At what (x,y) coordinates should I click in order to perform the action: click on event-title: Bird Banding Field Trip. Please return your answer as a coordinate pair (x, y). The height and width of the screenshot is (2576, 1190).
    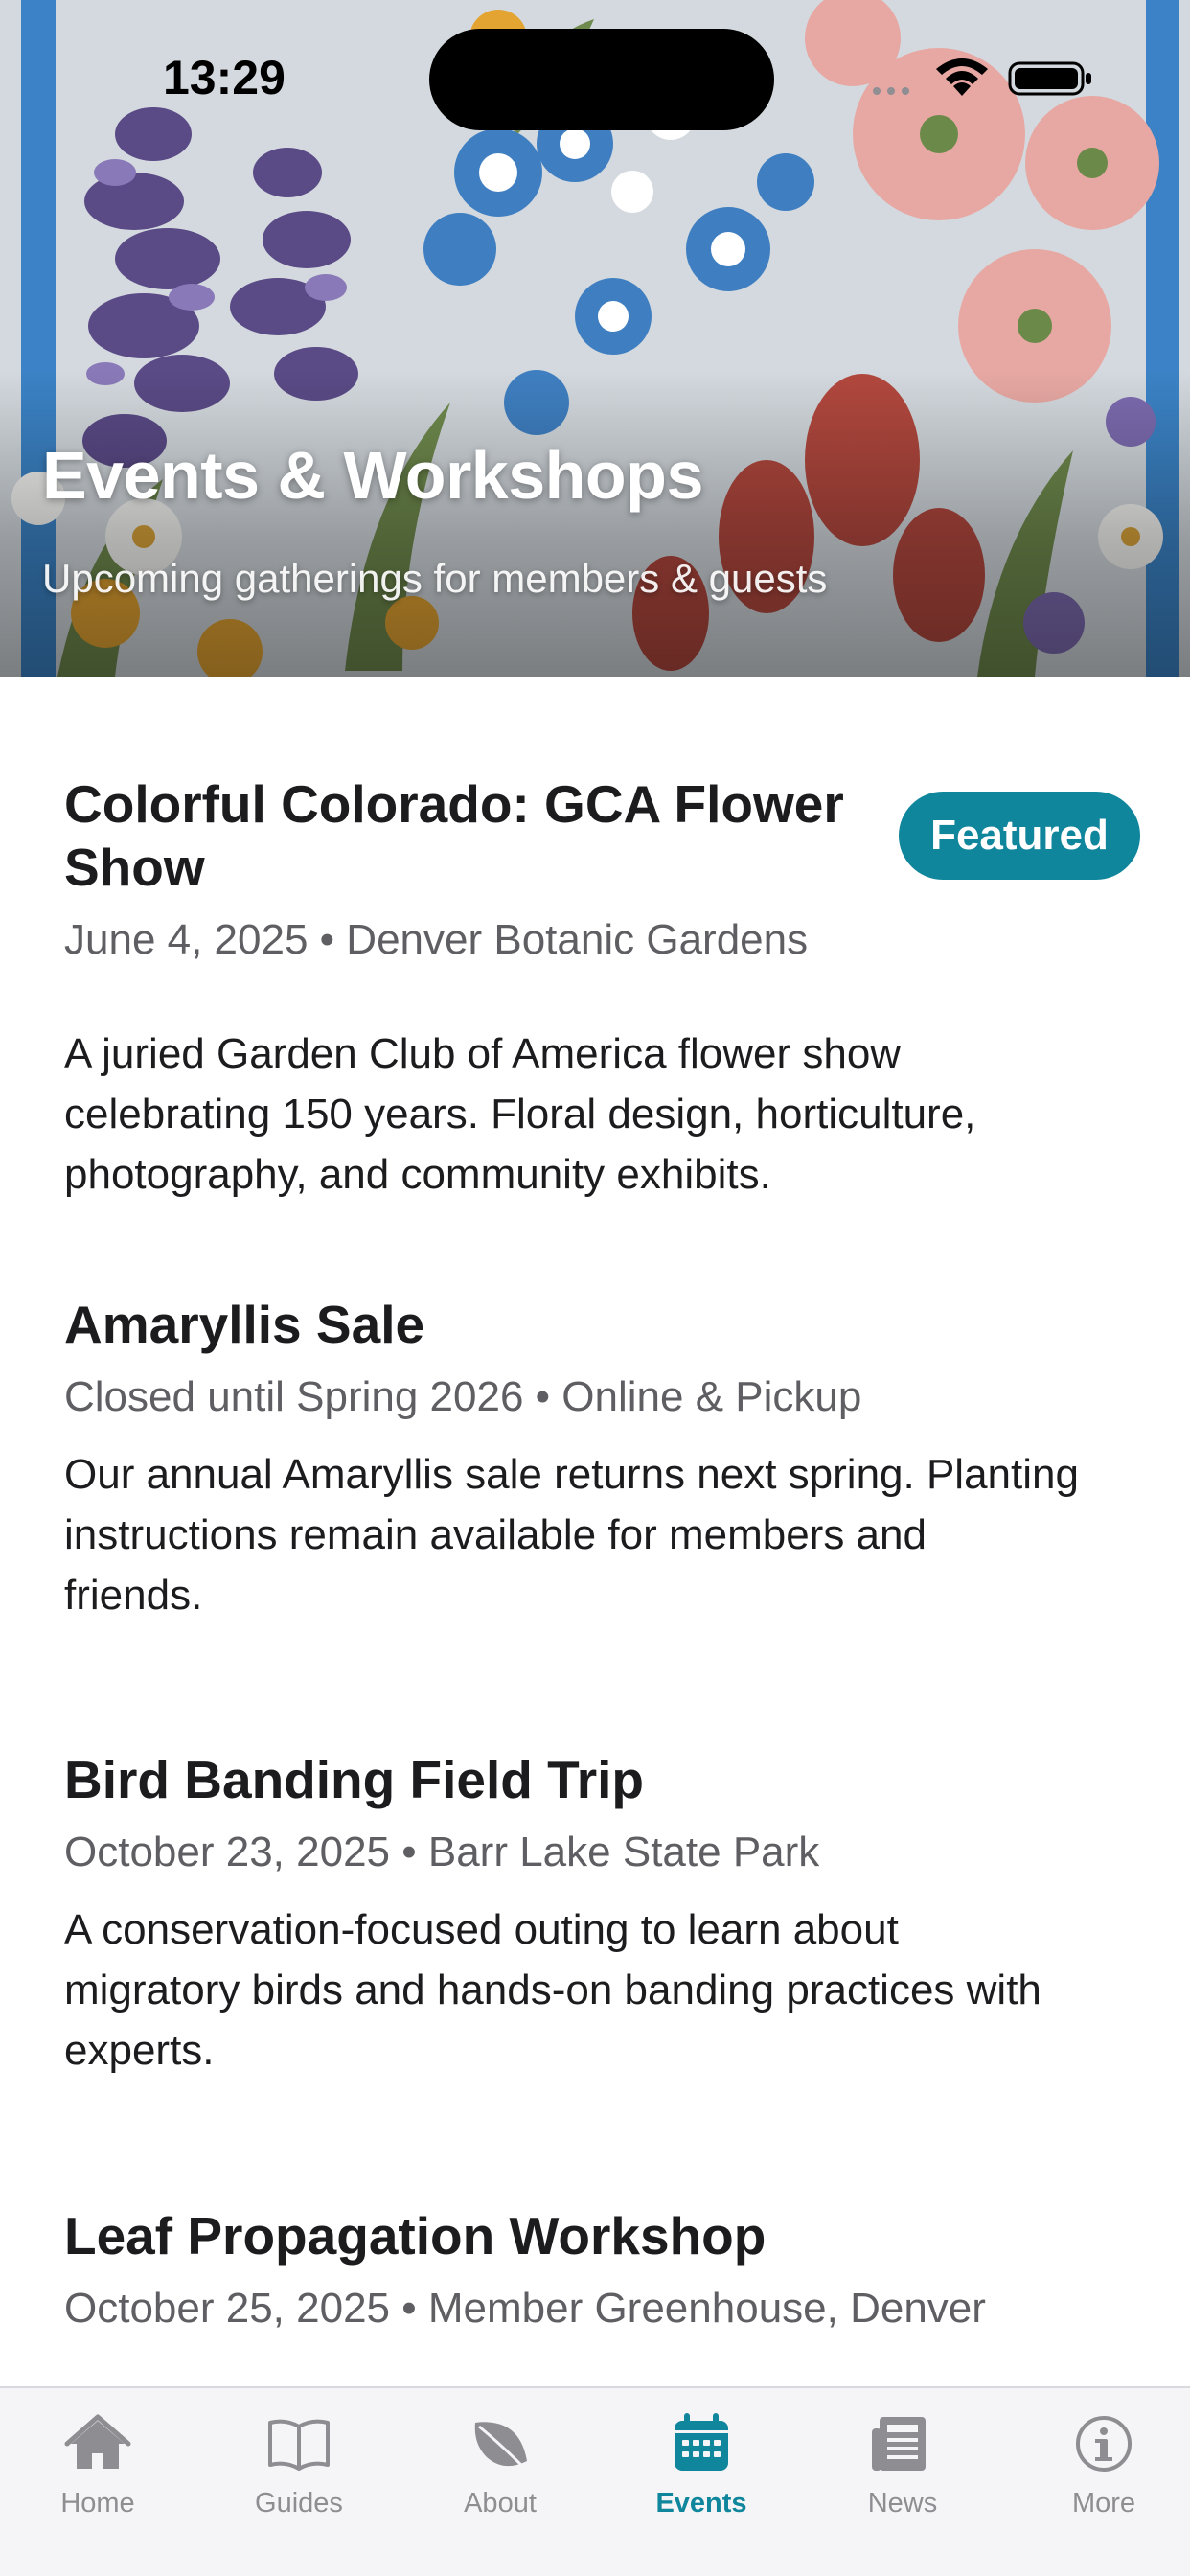
    Looking at the image, I should click on (354, 1779).